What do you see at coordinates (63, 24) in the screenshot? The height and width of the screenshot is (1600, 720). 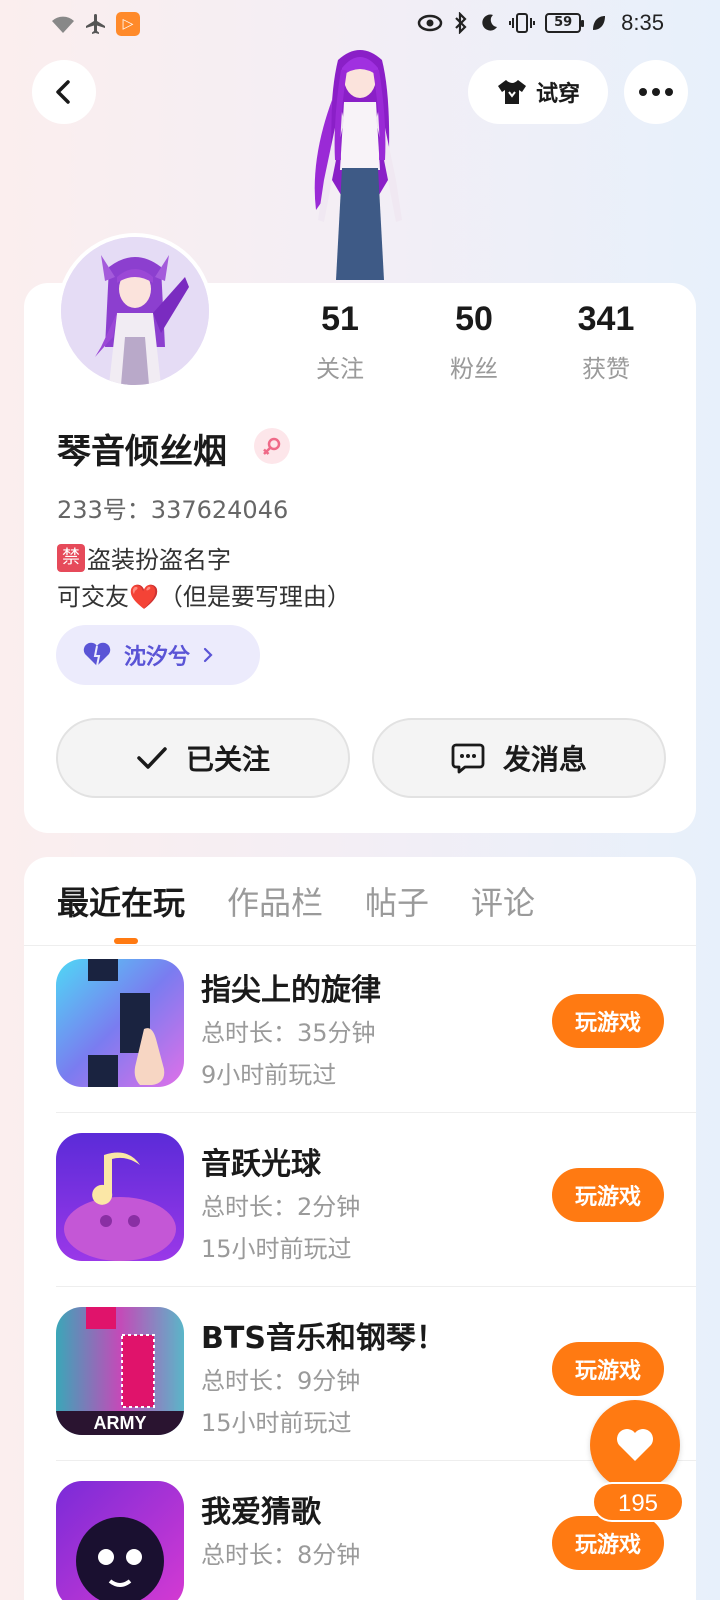 I see `wifi-icon` at bounding box center [63, 24].